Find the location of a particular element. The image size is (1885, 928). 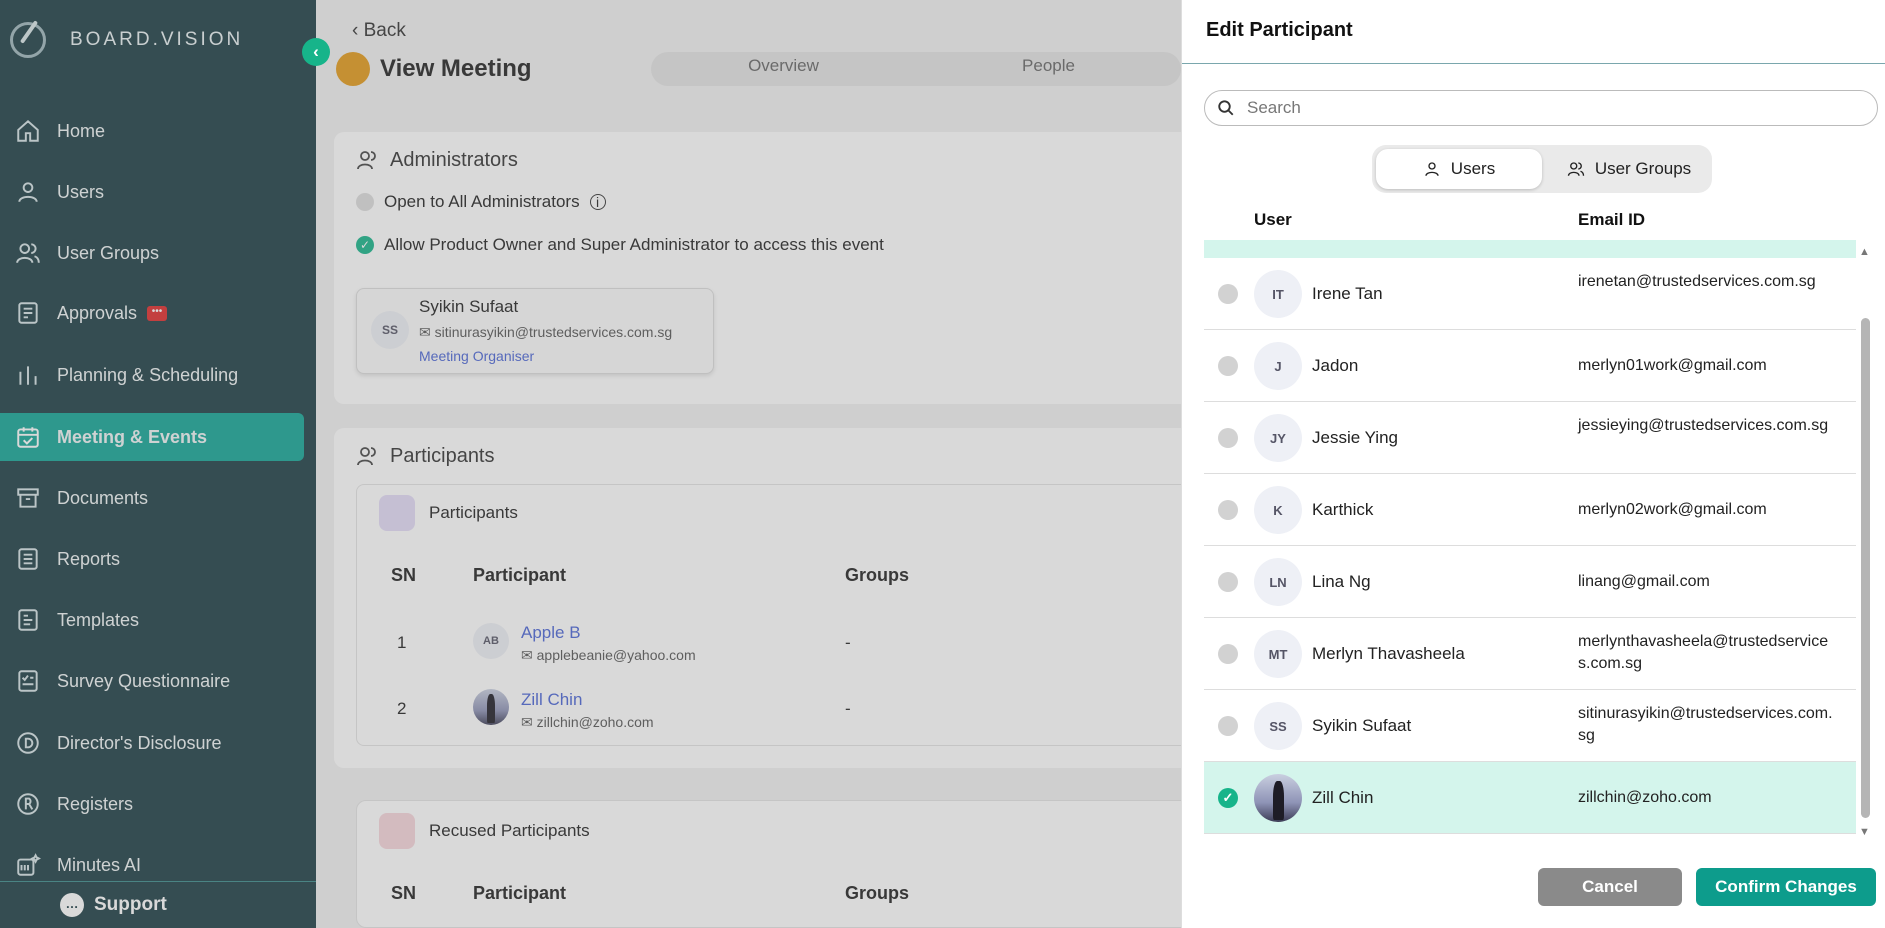

search-input is located at coordinates (1547, 108).